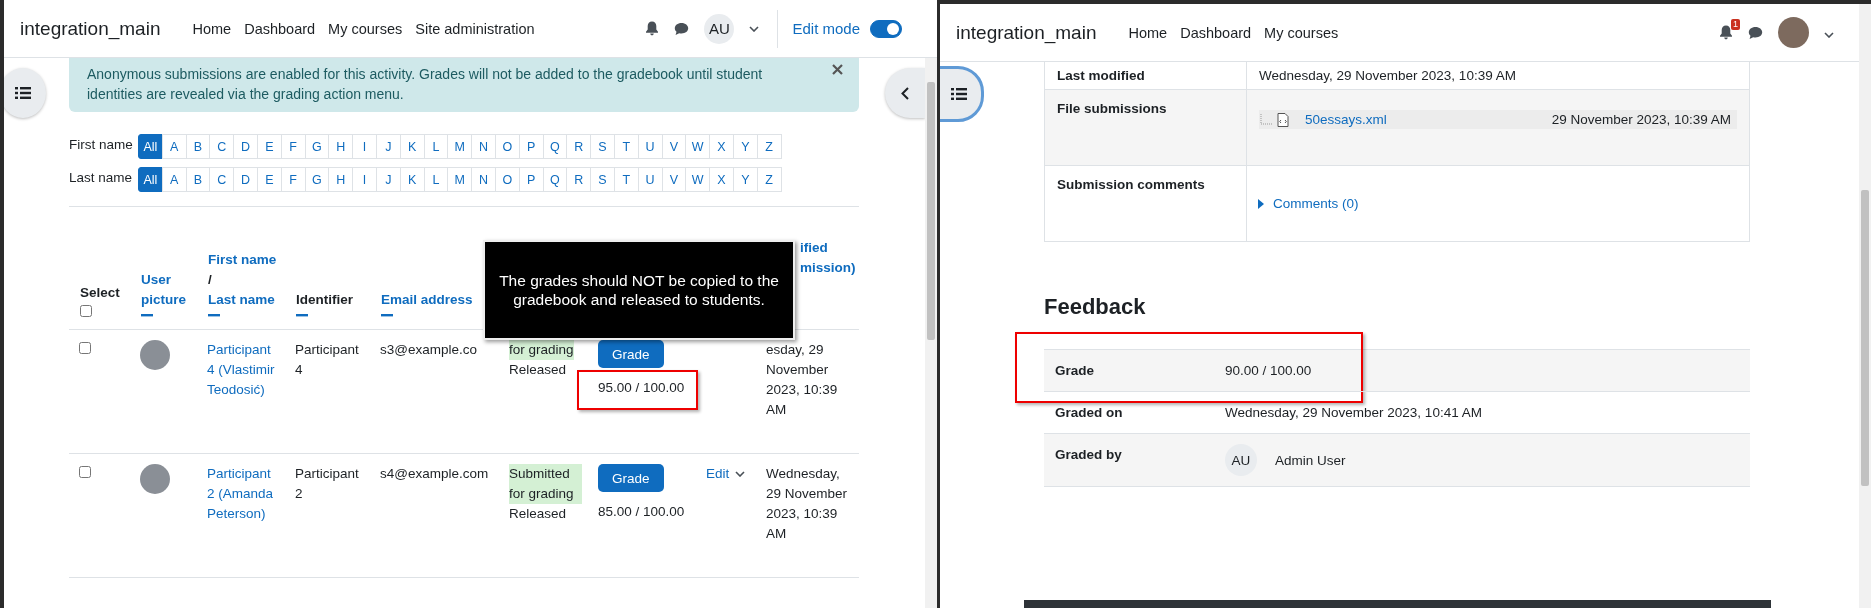 This screenshot has width=1871, height=608. I want to click on filter-label: First name, so click(101, 144).